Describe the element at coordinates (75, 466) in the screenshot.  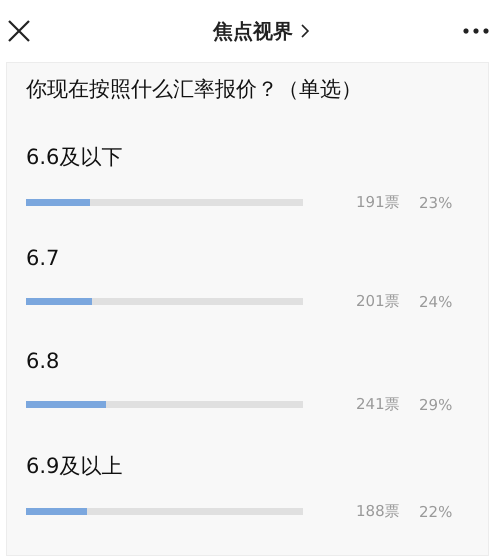
I see `option-label: 6.9及以上` at that location.